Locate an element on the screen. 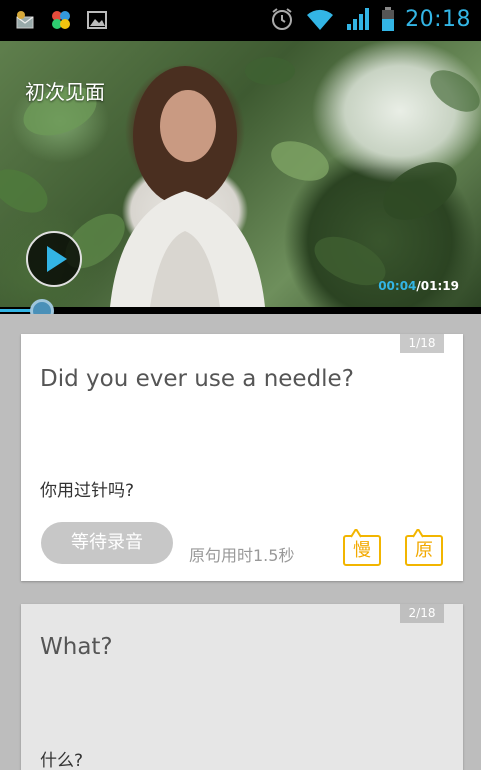  email-notification-icon is located at coordinates (25, 20).